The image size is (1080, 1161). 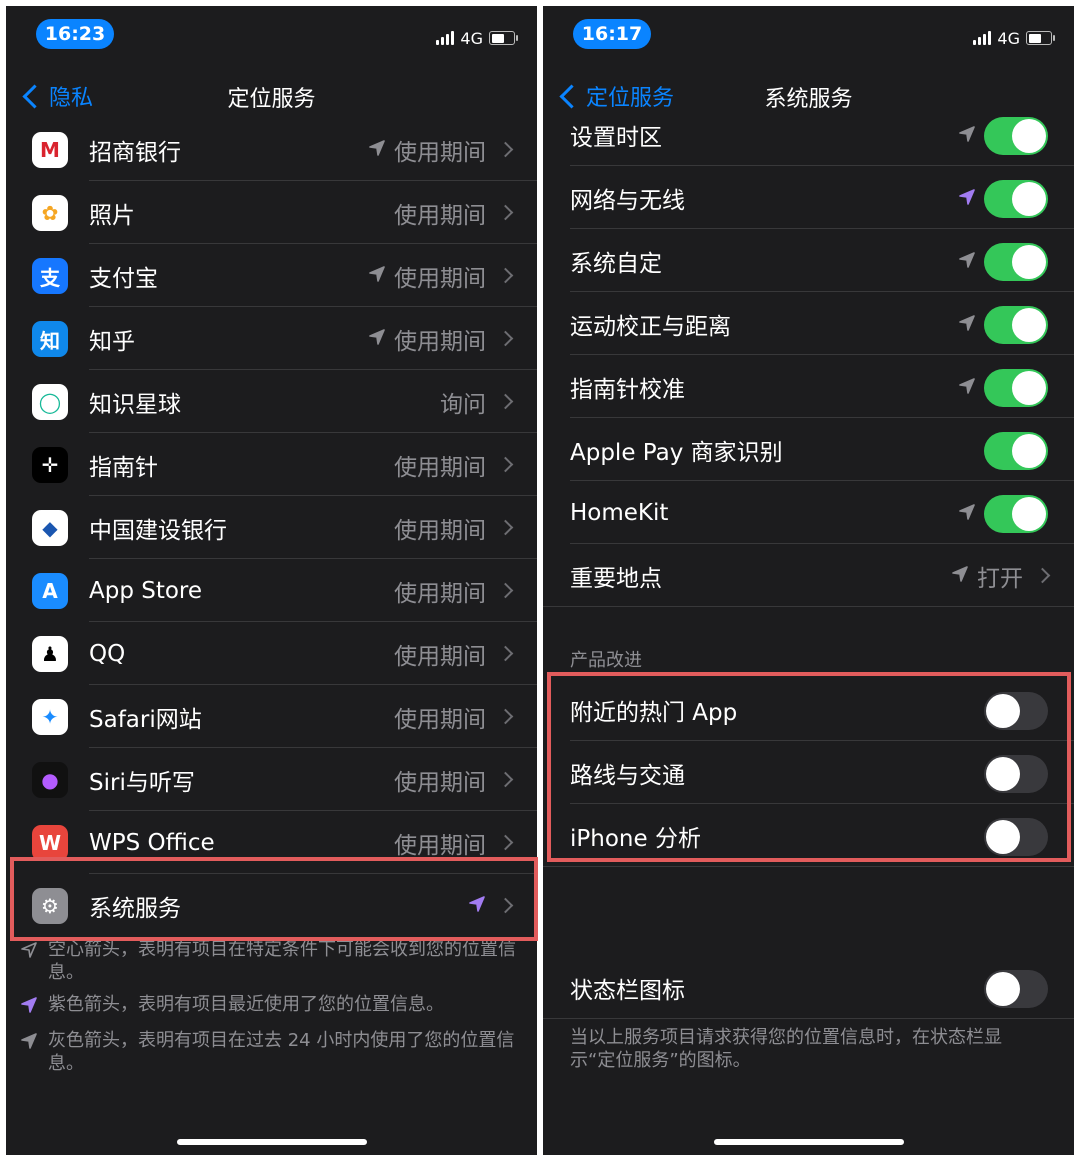 I want to click on app-row: ✿ 照片 使用期间, so click(x=271, y=212).